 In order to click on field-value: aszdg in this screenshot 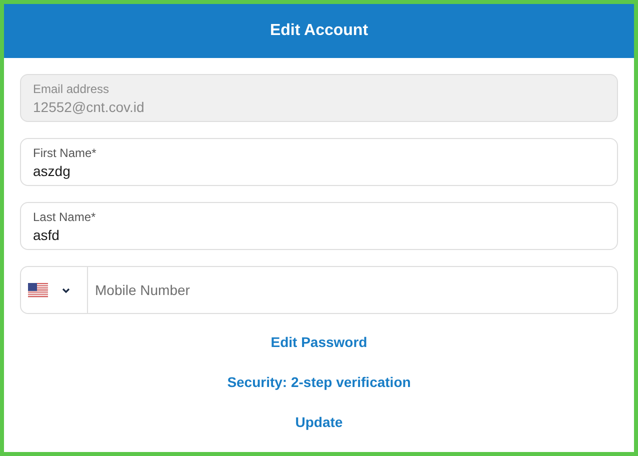, I will do `click(51, 170)`.